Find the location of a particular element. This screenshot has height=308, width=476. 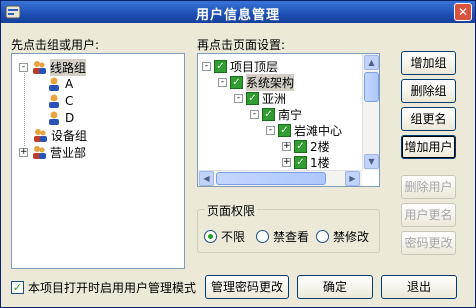

scroll-down-icon: ▼ is located at coordinates (371, 161).